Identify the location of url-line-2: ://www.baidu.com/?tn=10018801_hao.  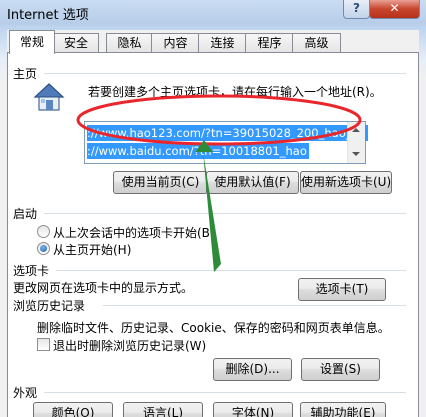
(198, 151).